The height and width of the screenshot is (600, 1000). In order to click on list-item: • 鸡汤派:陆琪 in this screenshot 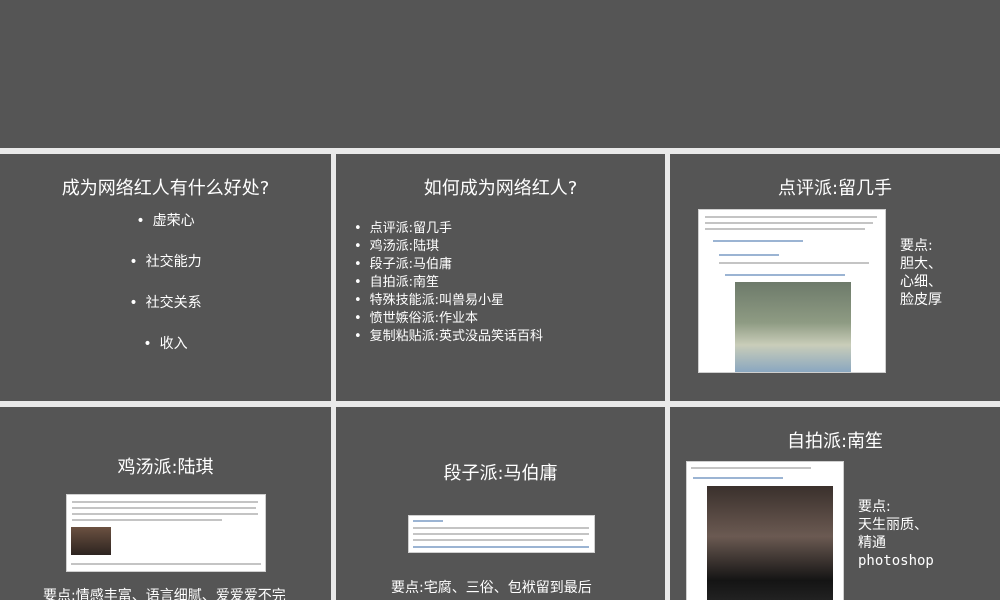, I will do `click(397, 246)`.